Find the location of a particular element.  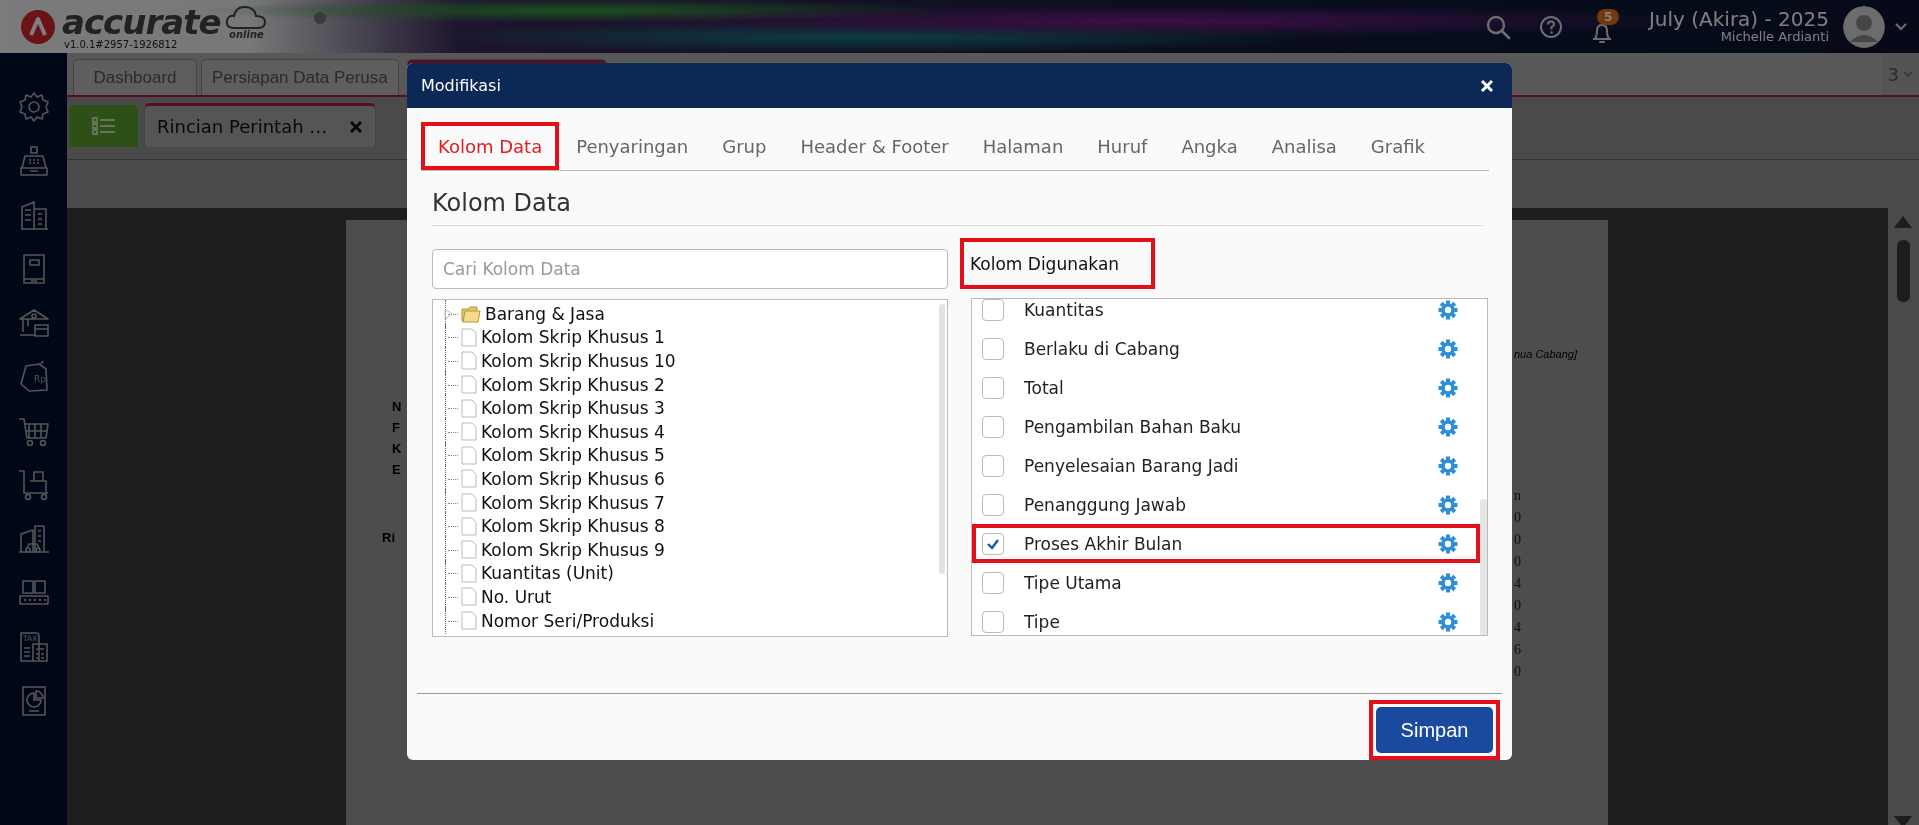

period-label: July (Akira) - 2025 is located at coordinates (1738, 19).